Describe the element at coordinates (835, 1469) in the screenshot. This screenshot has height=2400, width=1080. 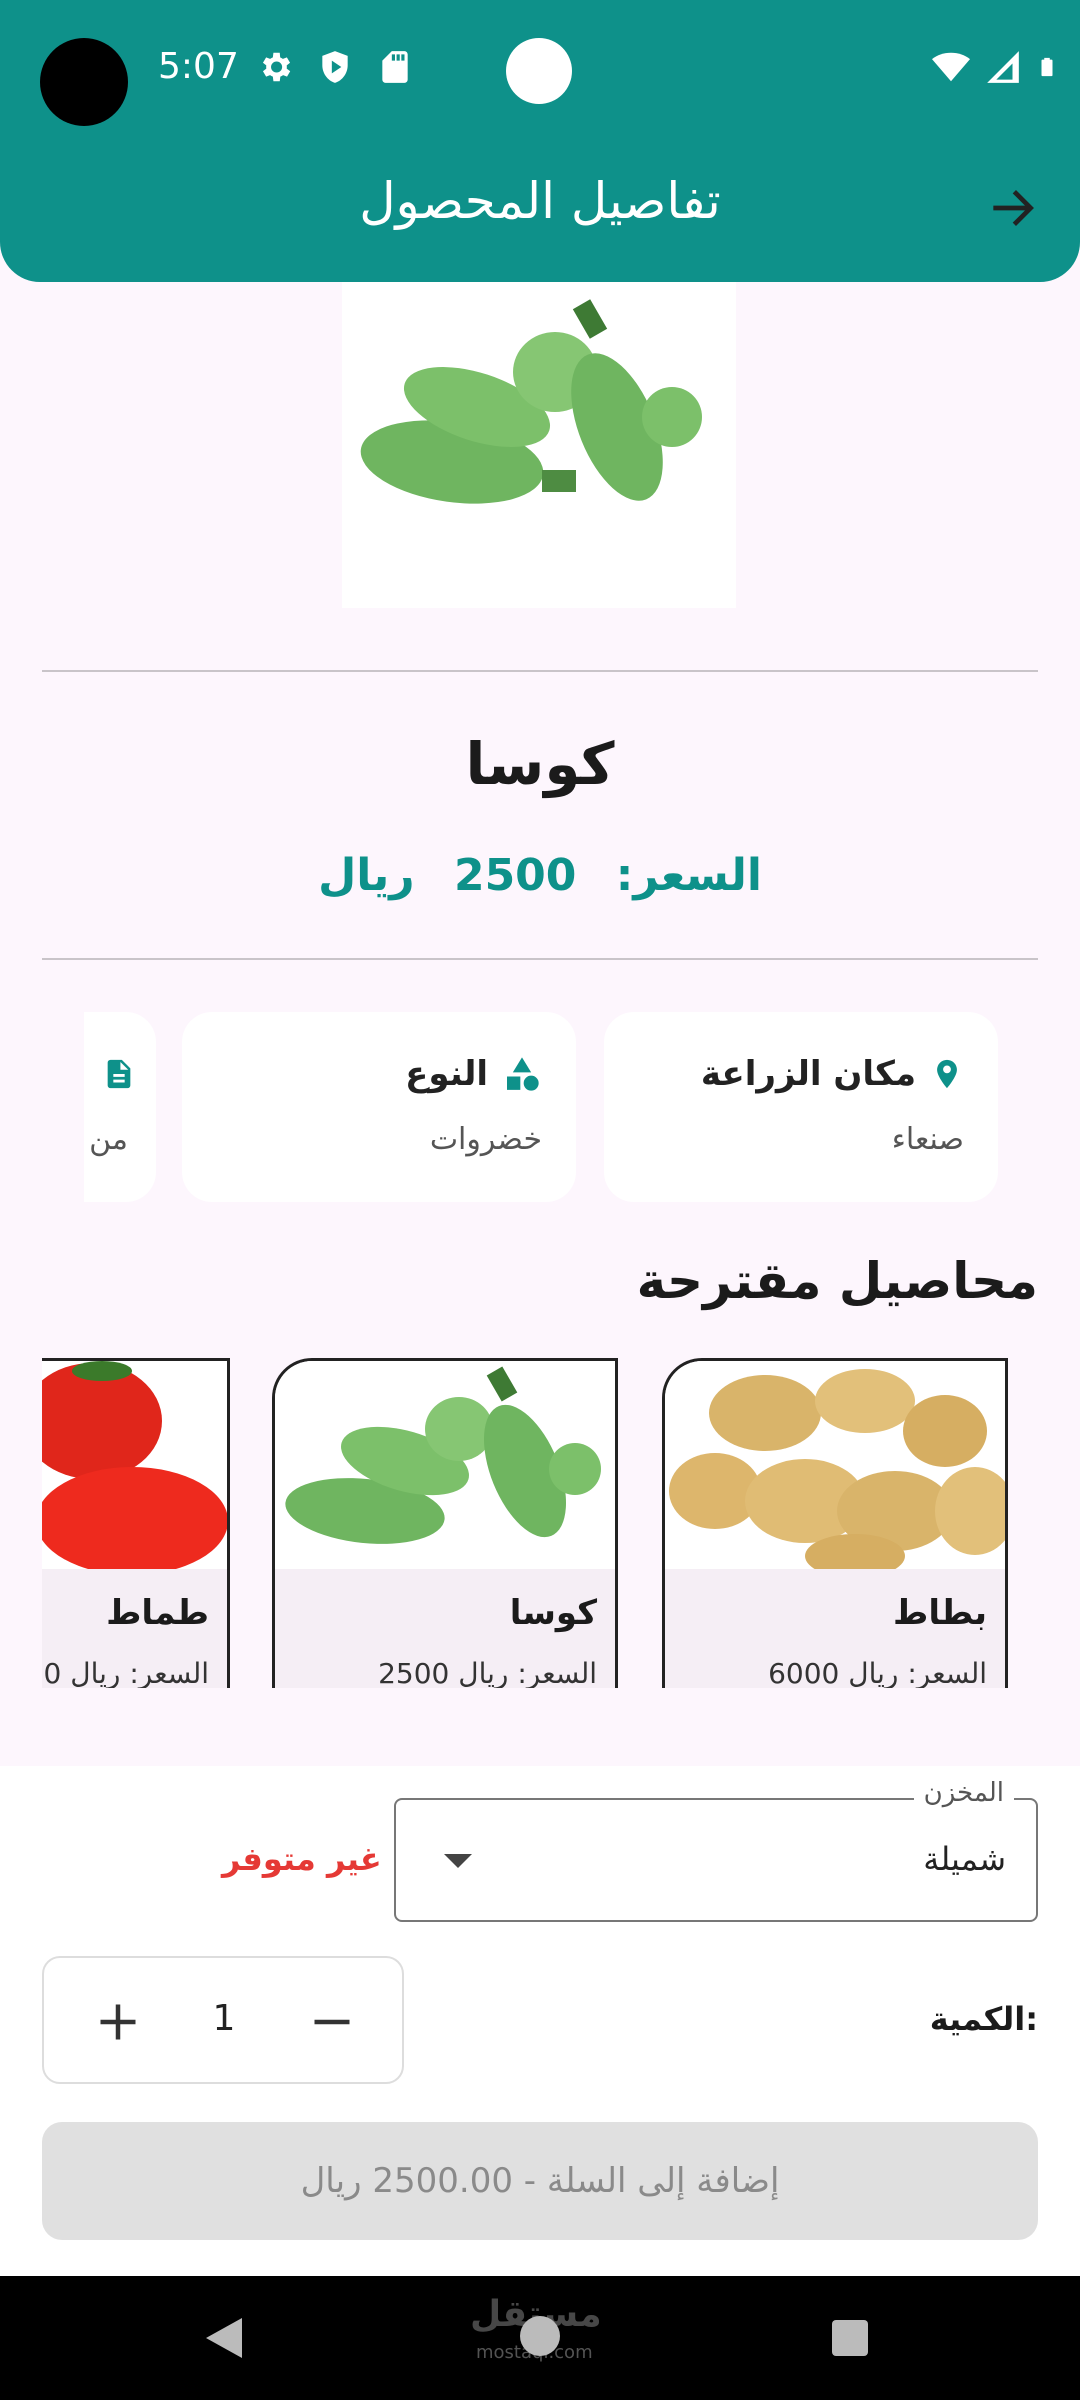
I see `potato-image` at that location.